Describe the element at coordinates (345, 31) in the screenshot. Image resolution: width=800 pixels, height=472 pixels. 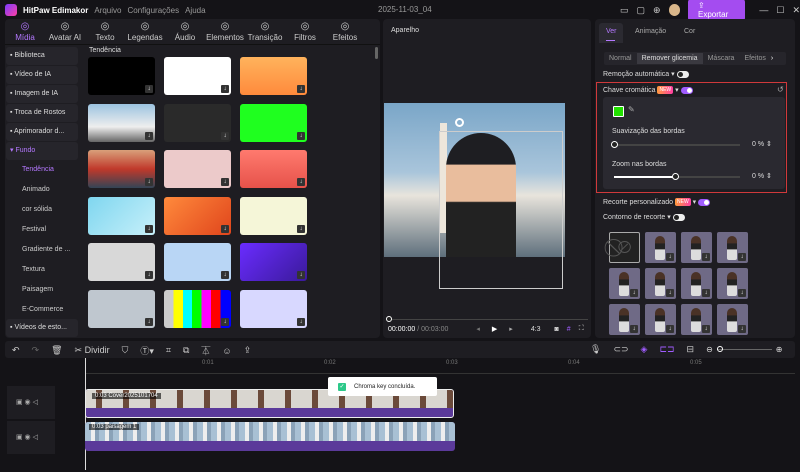
I see `tab-effects: ◎ Efeitos` at that location.